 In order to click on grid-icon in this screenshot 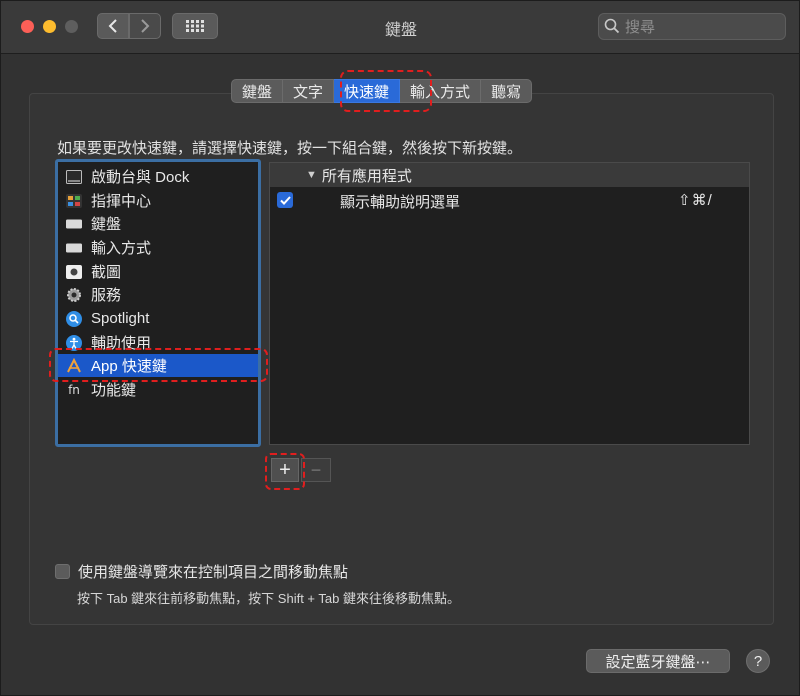, I will do `click(195, 26)`.